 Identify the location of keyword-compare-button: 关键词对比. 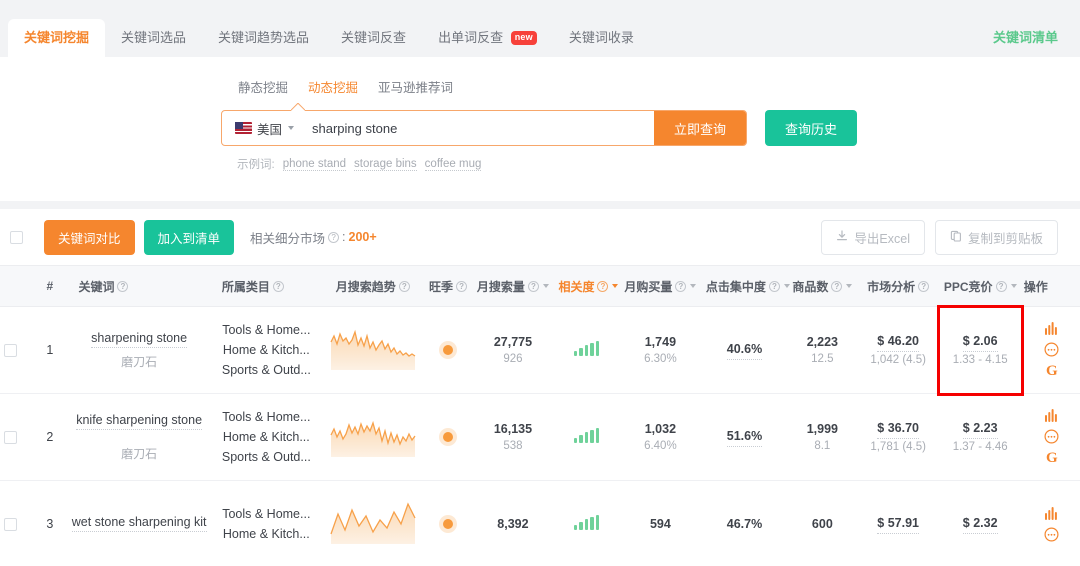
(89, 237).